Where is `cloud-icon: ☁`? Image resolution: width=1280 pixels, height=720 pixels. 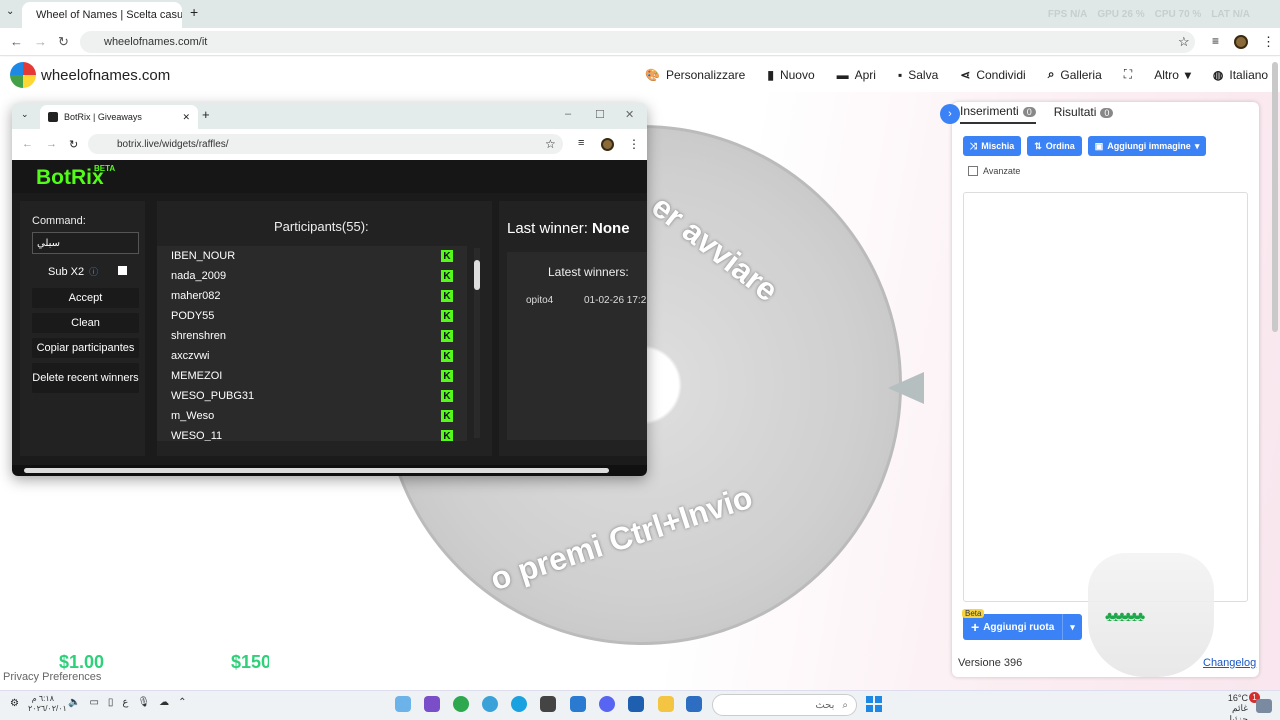
cloud-icon: ☁ is located at coordinates (164, 702).